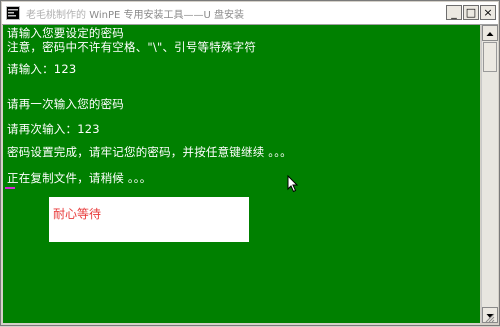  What do you see at coordinates (166, 15) in the screenshot?
I see `window-title-main: WinPE 专用安装工具——U 盘安装` at bounding box center [166, 15].